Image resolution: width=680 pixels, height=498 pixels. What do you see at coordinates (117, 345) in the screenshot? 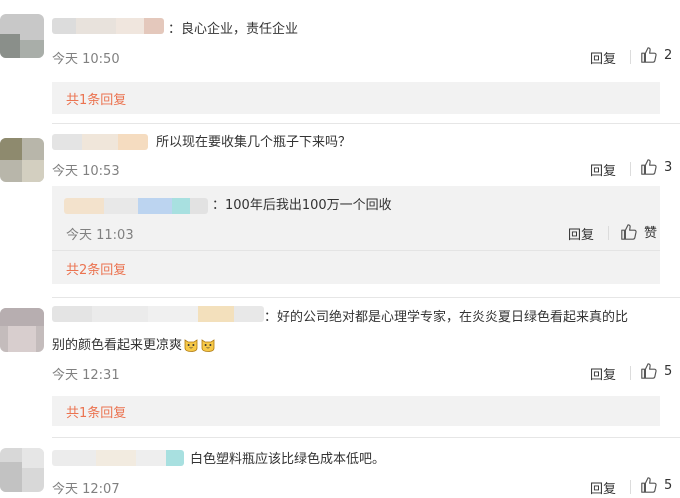
I see `comment-text-continued: 别的颜色看起来更凉爽` at bounding box center [117, 345].